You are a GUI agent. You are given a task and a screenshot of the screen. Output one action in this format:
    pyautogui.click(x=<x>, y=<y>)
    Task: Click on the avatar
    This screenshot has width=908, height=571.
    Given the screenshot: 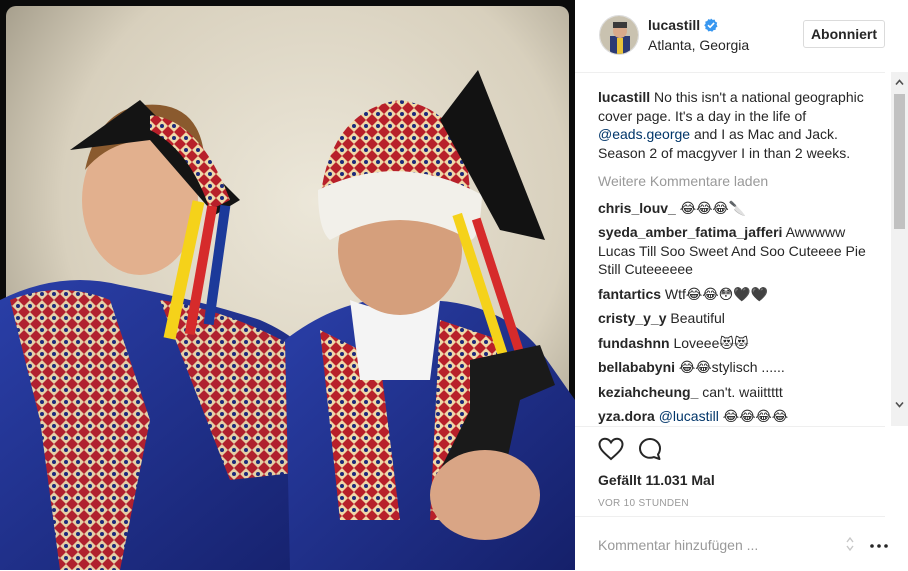 What is the action you would take?
    pyautogui.click(x=619, y=35)
    